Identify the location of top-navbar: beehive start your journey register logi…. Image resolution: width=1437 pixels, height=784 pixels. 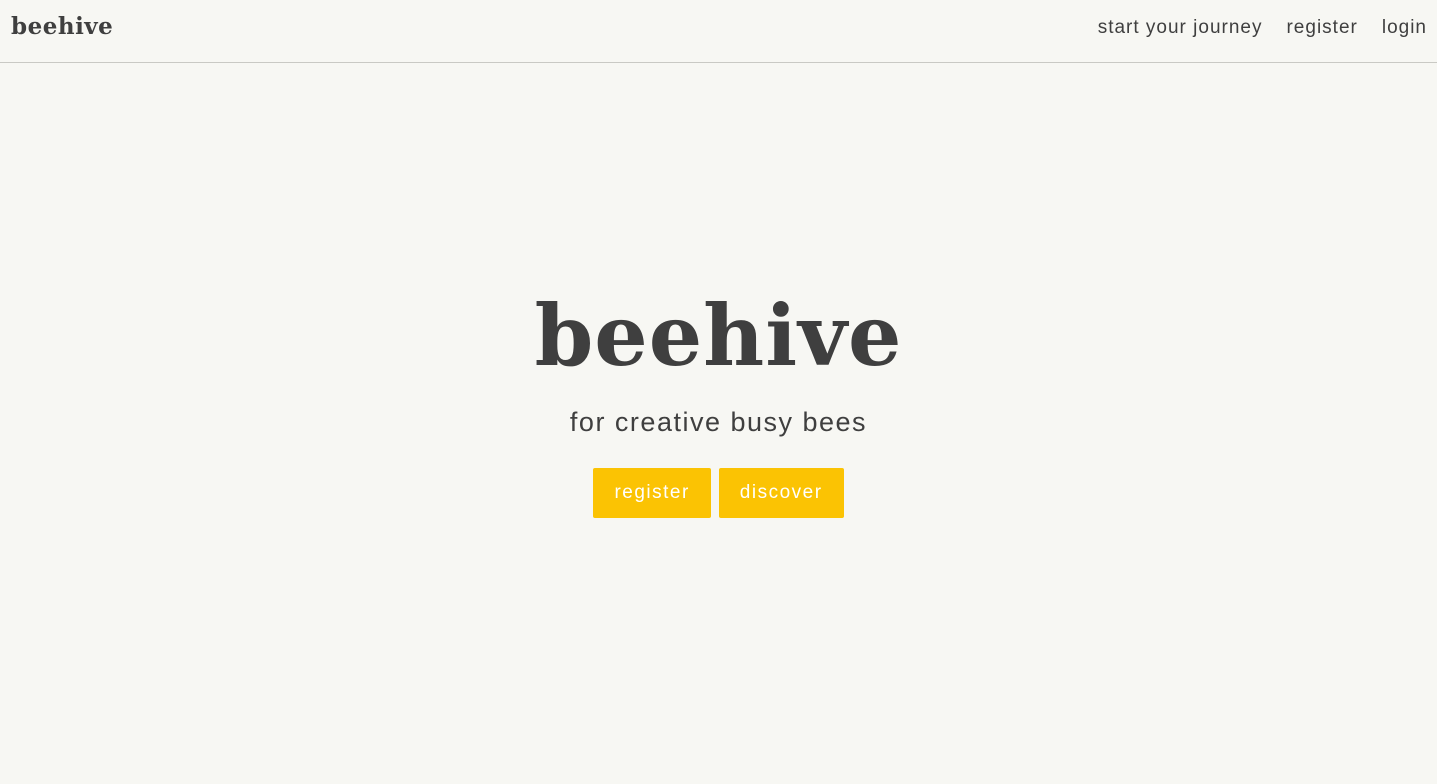
(718, 31).